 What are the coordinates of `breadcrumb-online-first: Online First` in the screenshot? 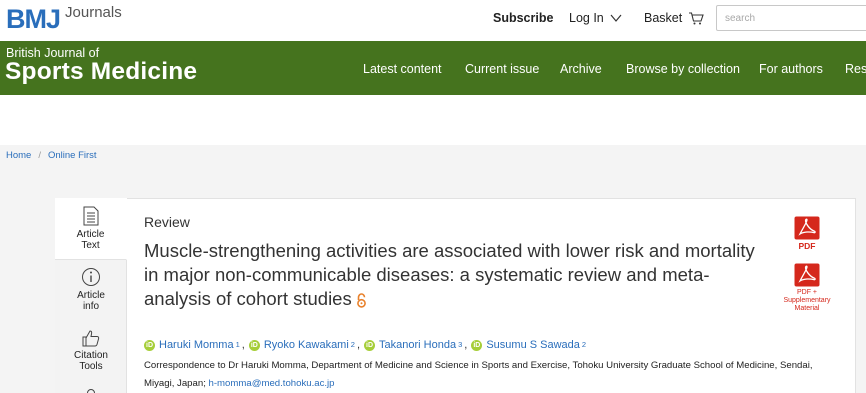 It's located at (72, 156).